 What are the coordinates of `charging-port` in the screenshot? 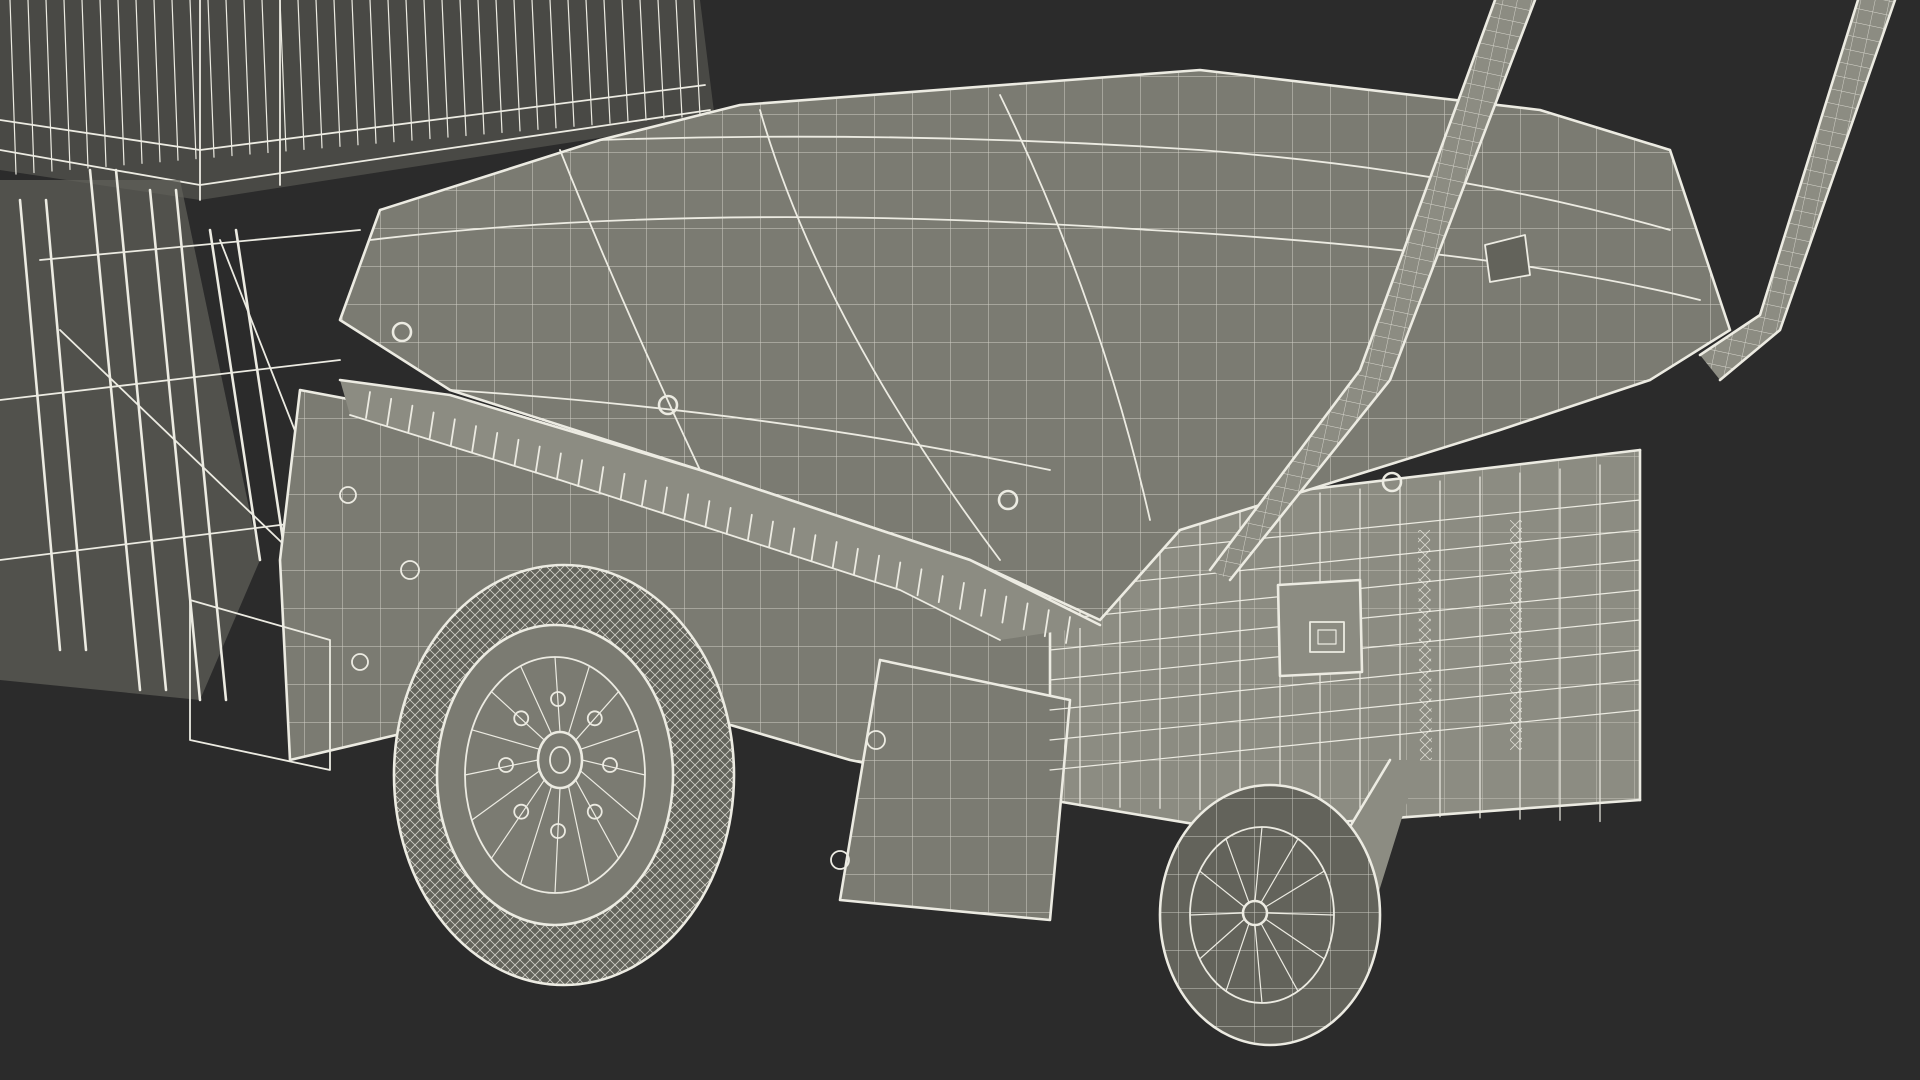 It's located at (1320, 628).